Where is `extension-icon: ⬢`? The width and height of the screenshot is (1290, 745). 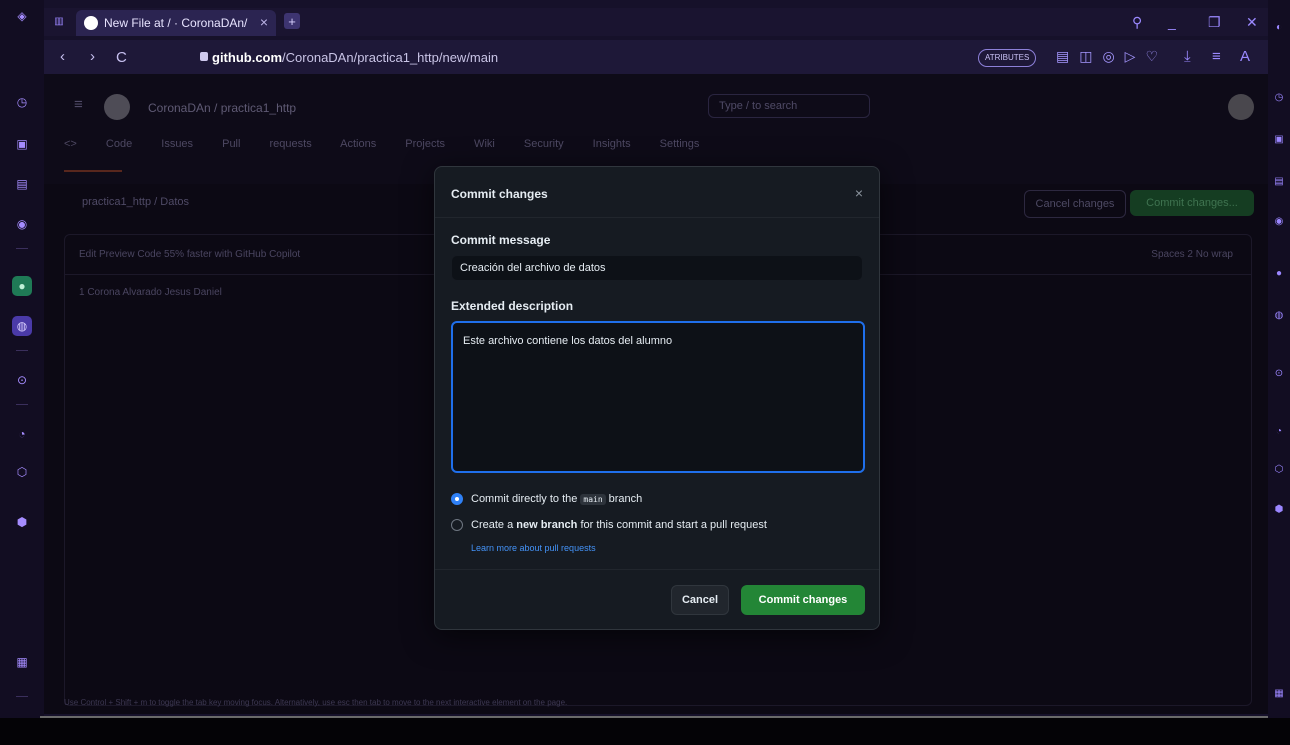 extension-icon: ⬢ is located at coordinates (22, 522).